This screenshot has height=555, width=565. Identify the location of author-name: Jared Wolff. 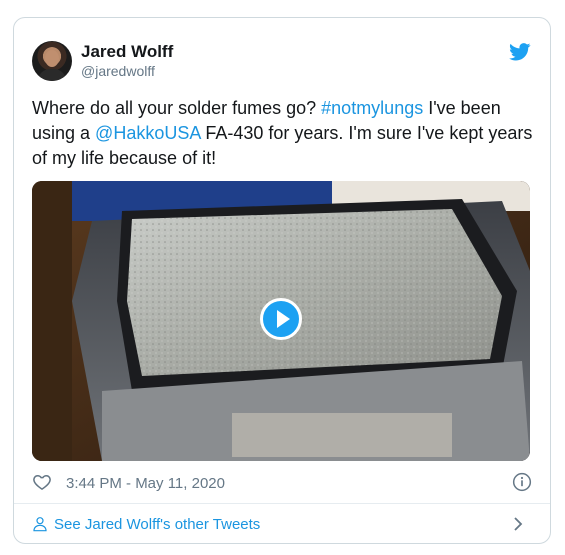
(127, 52).